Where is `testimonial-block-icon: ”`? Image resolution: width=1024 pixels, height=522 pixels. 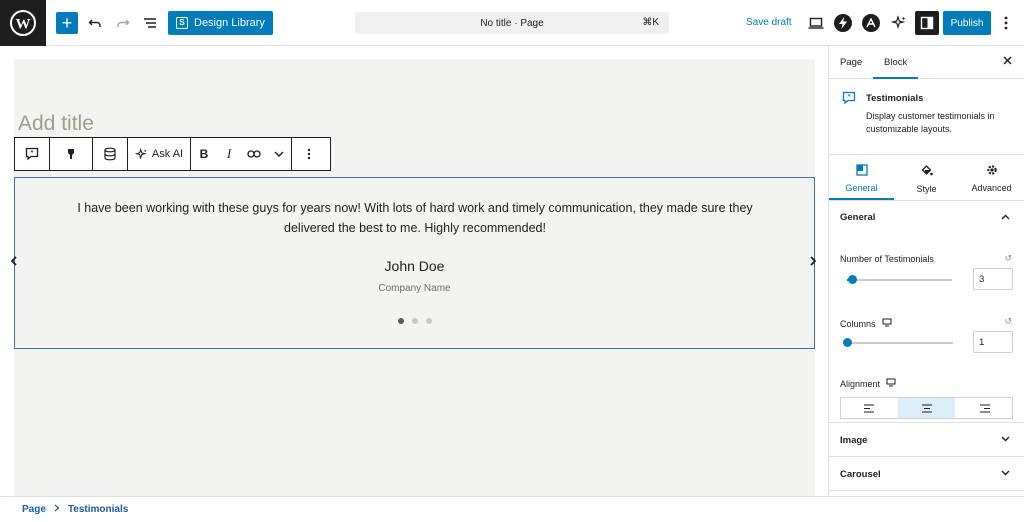
testimonial-block-icon: ” is located at coordinates (849, 100).